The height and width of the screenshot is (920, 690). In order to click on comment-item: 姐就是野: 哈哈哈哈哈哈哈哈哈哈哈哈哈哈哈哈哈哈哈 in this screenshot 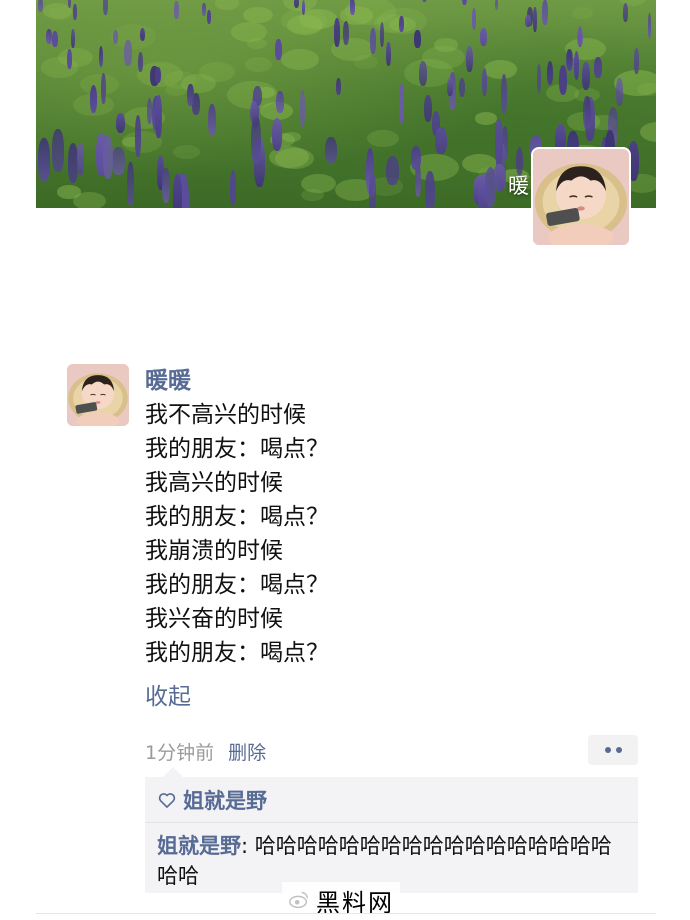, I will do `click(391, 857)`.